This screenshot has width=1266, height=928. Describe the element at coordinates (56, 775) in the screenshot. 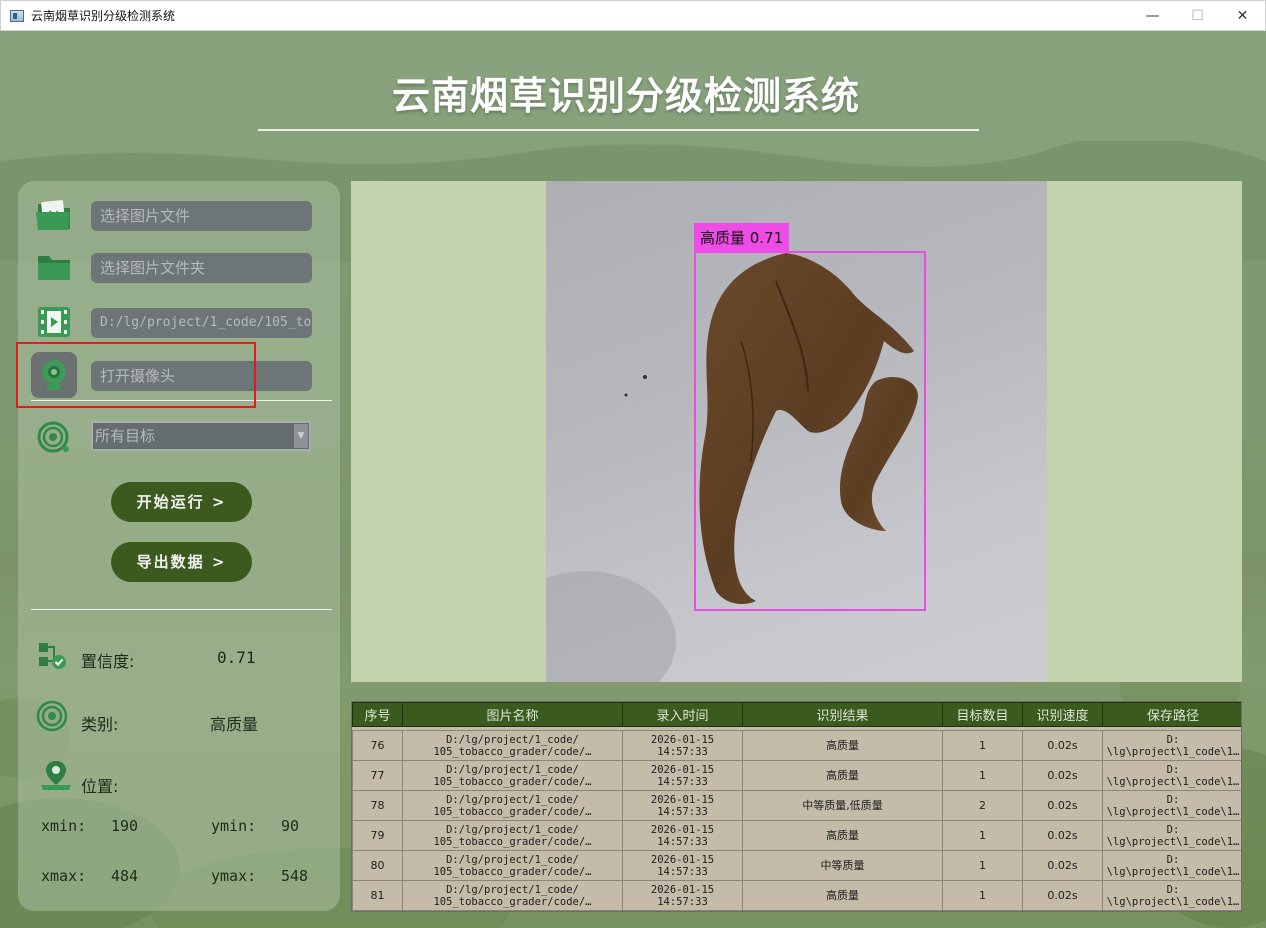

I see `location-icon` at that location.